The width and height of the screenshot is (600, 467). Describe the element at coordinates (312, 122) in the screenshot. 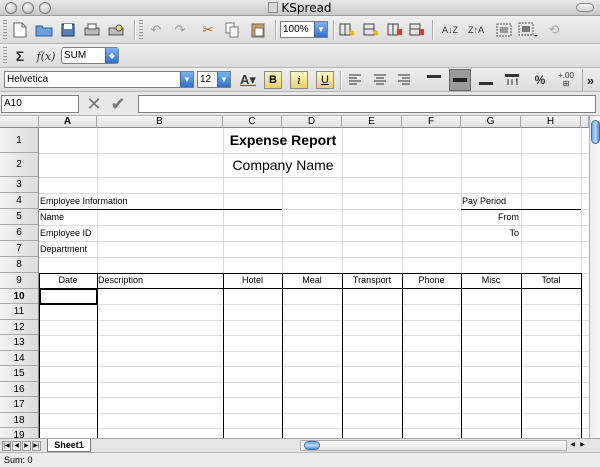

I see `column-header-d: D` at that location.